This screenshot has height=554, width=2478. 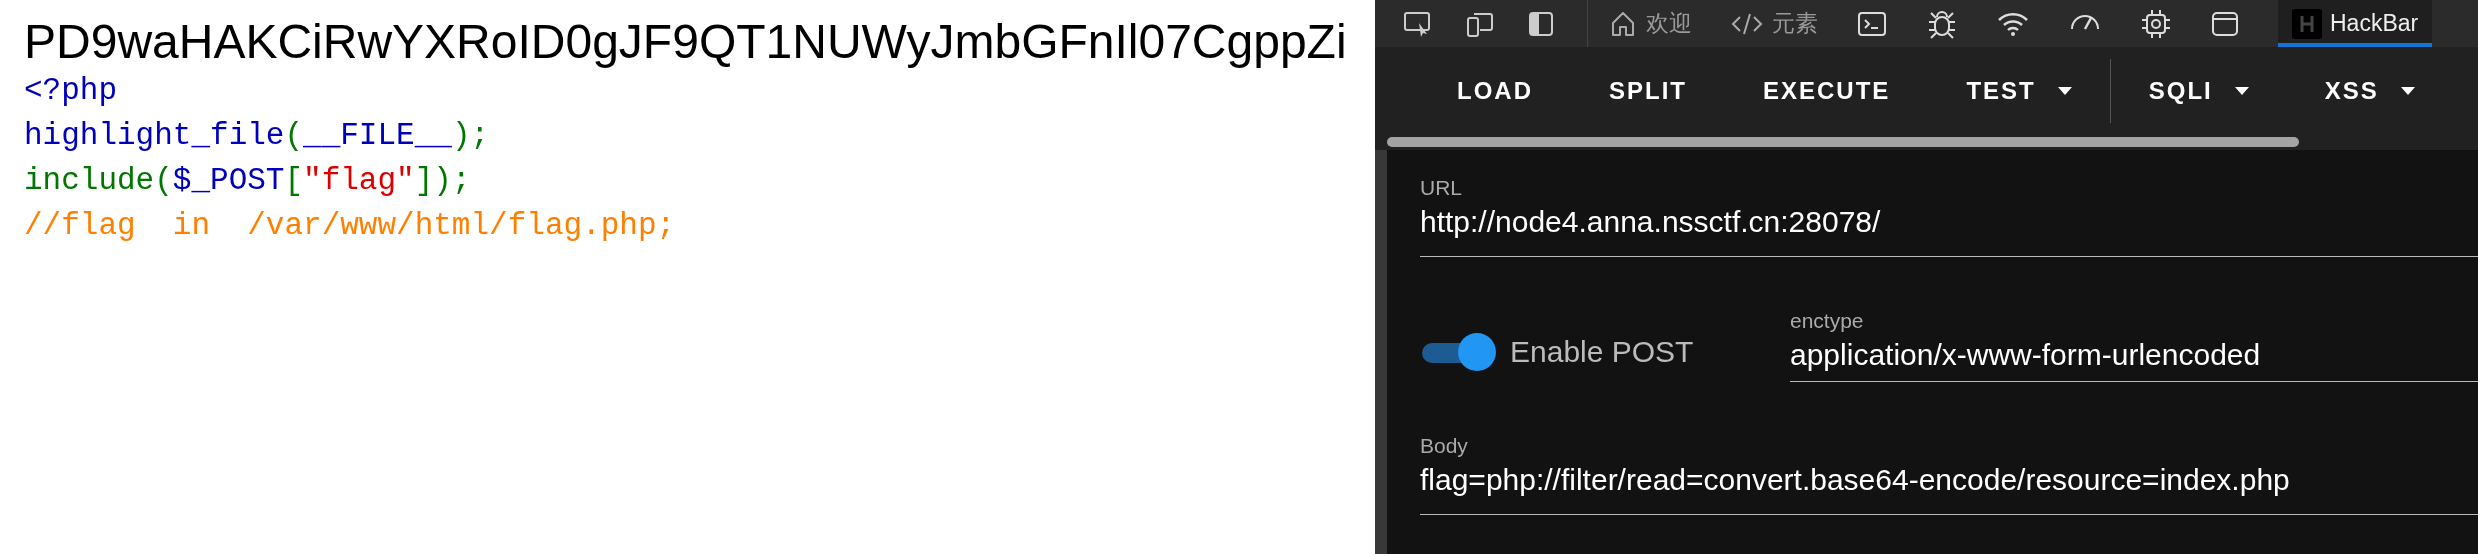 I want to click on page-heading: PD9waHAKCiRwYXRoID0gJF9QT1NUWyJmbGFnIl07CgppZi, so click(x=685, y=42).